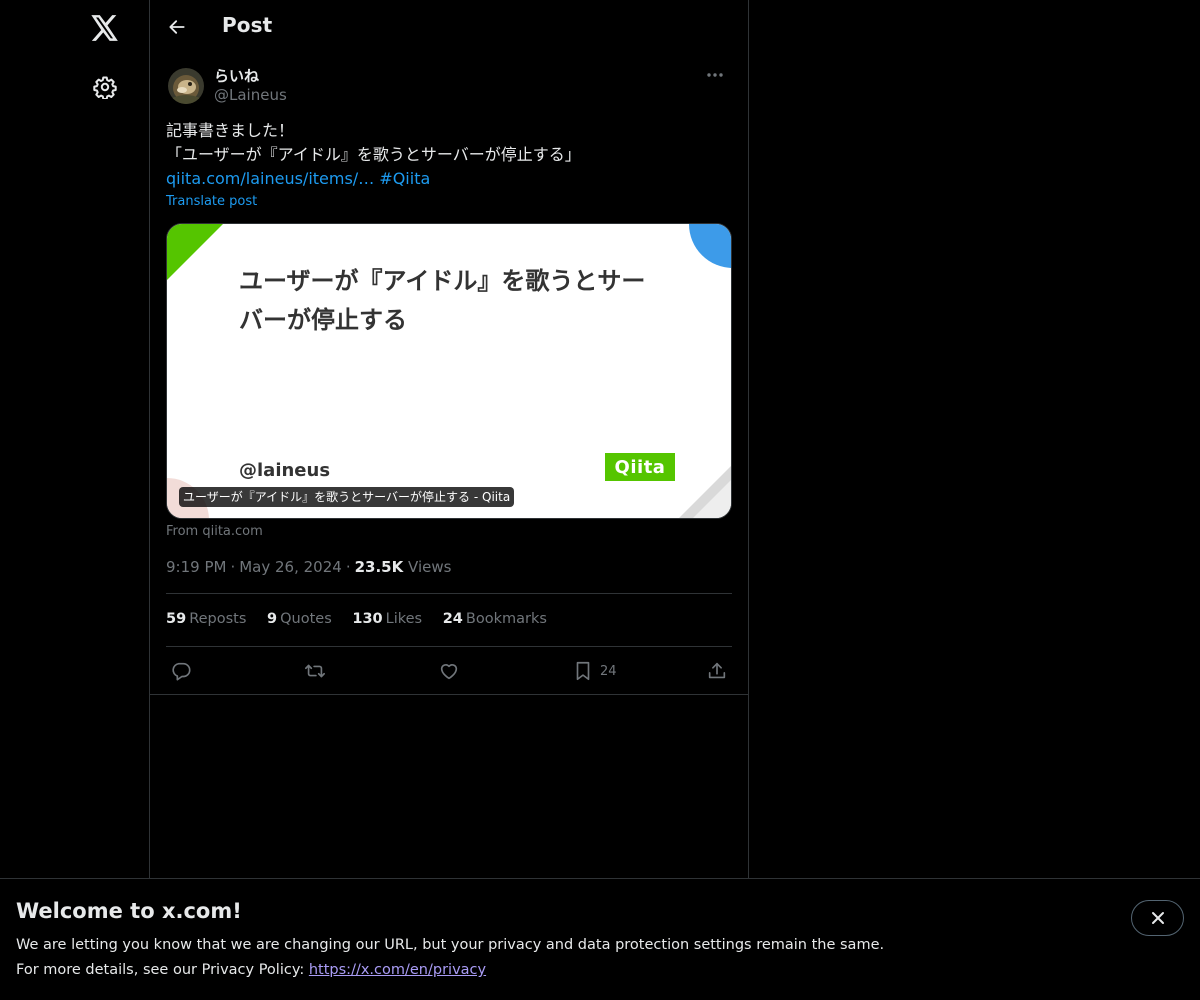 The height and width of the screenshot is (1000, 1200). What do you see at coordinates (397, 970) in the screenshot?
I see `privacy-policy-link: https://x.com/en/privacy` at bounding box center [397, 970].